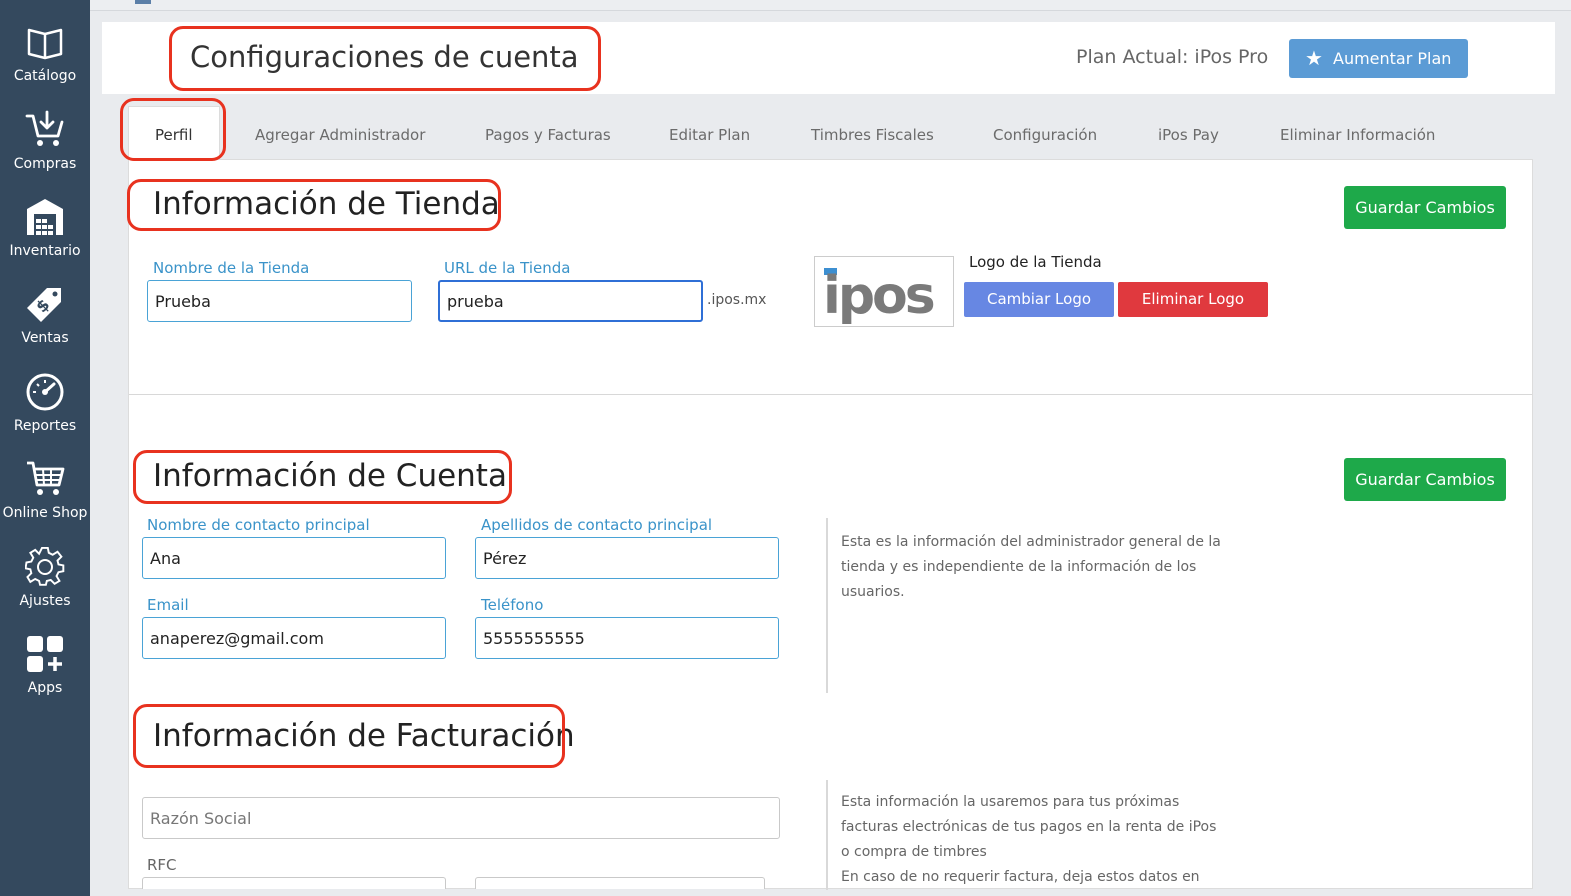  Describe the element at coordinates (45, 426) in the screenshot. I see `sidebar-item-label: Reportes` at that location.